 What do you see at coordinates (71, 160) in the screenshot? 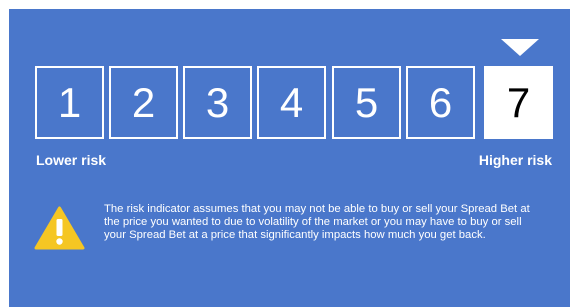
I see `lower-risk-label: Lower risk` at bounding box center [71, 160].